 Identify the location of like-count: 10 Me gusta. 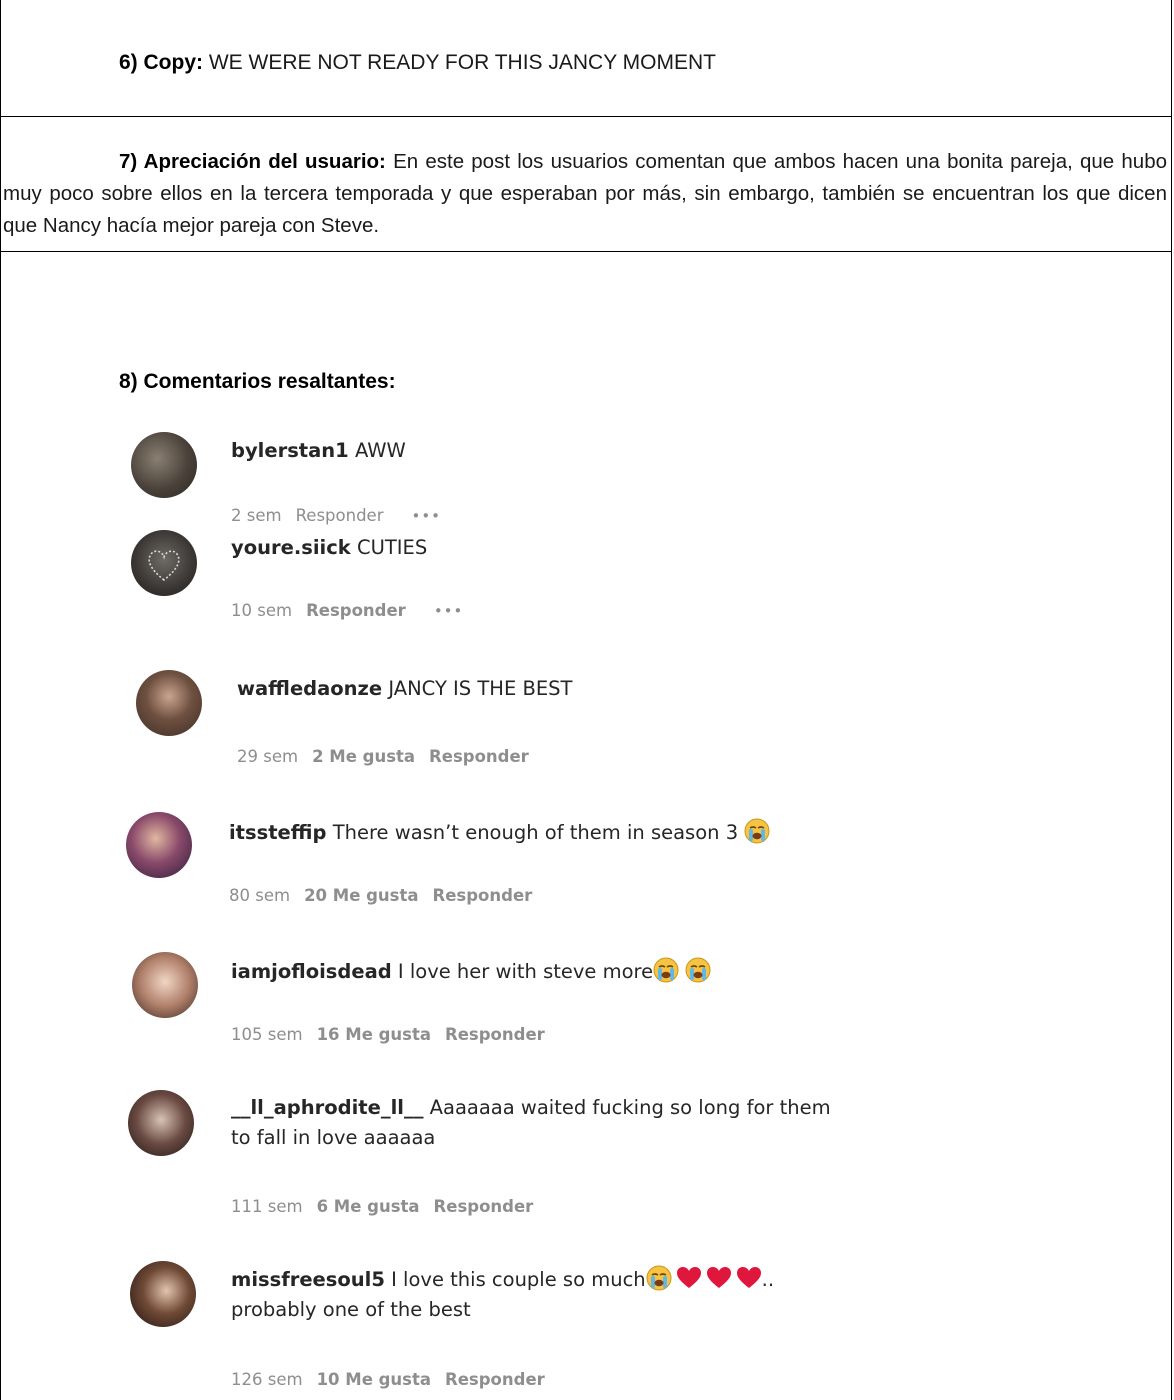
(374, 1379).